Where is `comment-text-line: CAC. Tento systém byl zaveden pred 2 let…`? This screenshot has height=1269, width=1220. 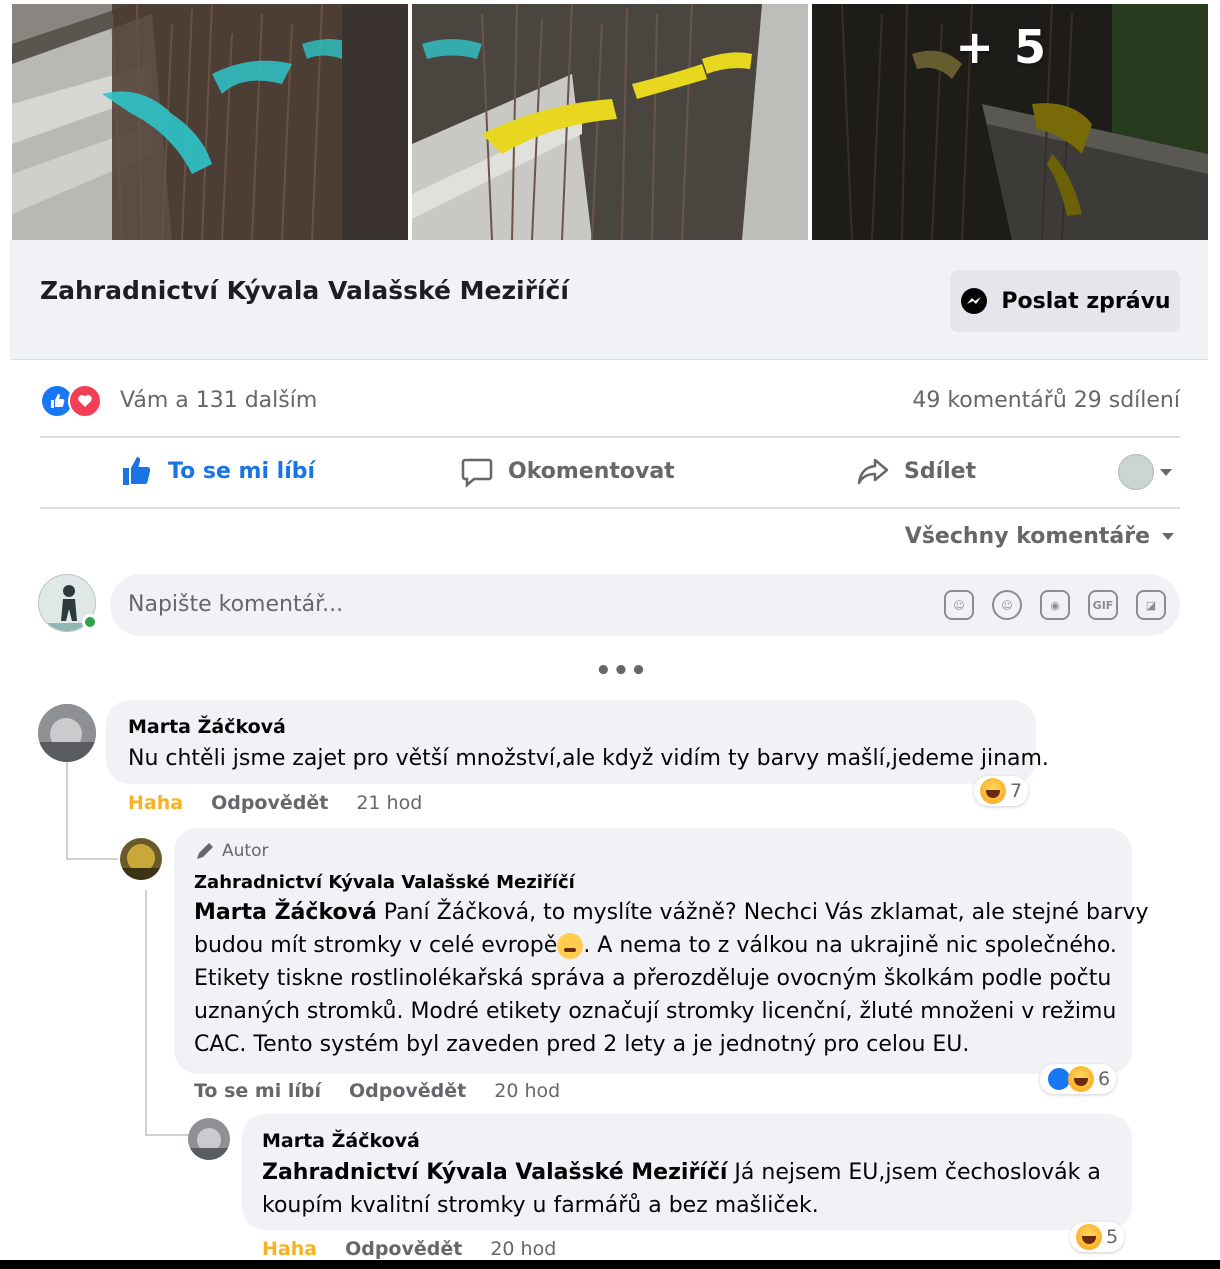 comment-text-line: CAC. Tento systém byl zaveden pred 2 let… is located at coordinates (582, 1044).